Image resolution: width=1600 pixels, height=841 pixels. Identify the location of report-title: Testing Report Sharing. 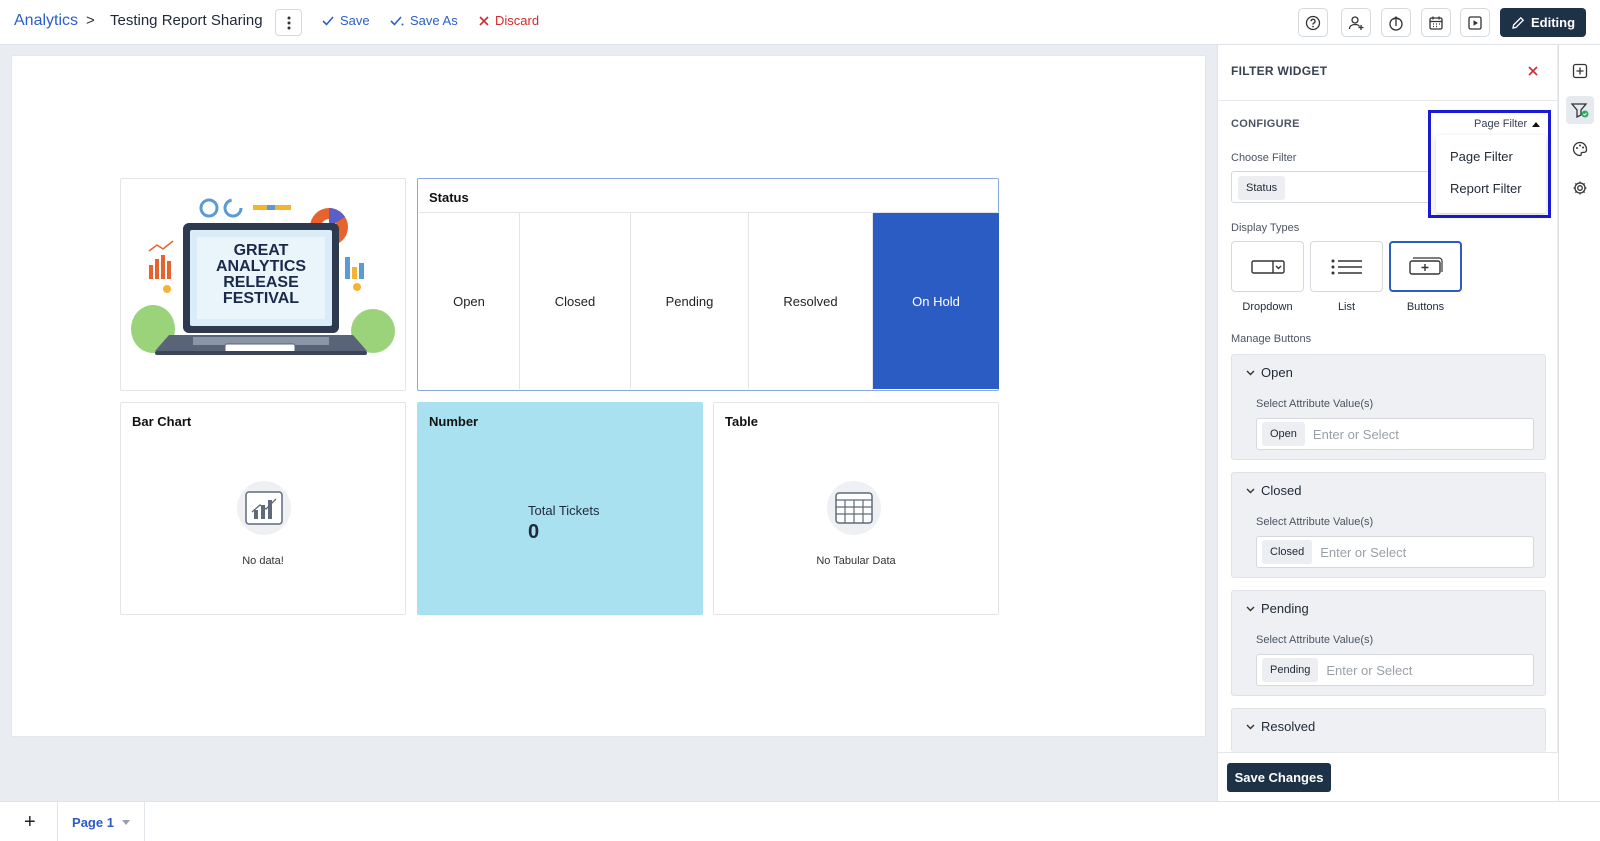
(186, 20).